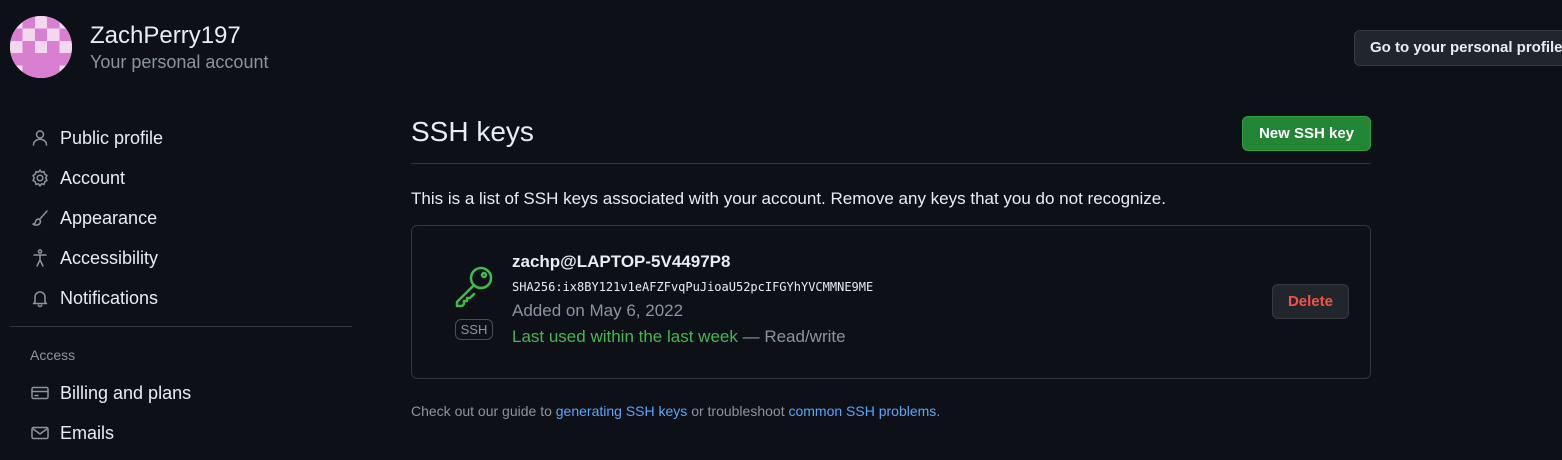 The image size is (1562, 460). Describe the element at coordinates (1310, 301) in the screenshot. I see `delete-key-button: Delete` at that location.